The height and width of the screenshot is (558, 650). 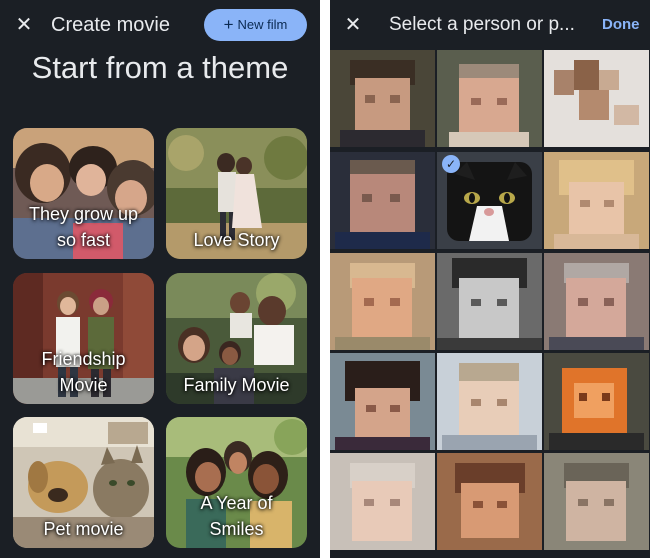 I want to click on theme-label-line1: Family Movie, so click(x=236, y=385).